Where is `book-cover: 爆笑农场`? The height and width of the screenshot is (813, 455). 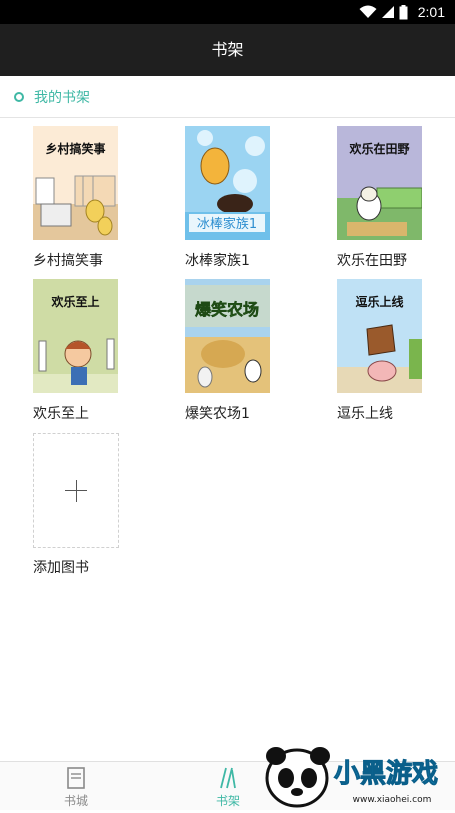
book-cover: 爆笑农场 is located at coordinates (227, 336).